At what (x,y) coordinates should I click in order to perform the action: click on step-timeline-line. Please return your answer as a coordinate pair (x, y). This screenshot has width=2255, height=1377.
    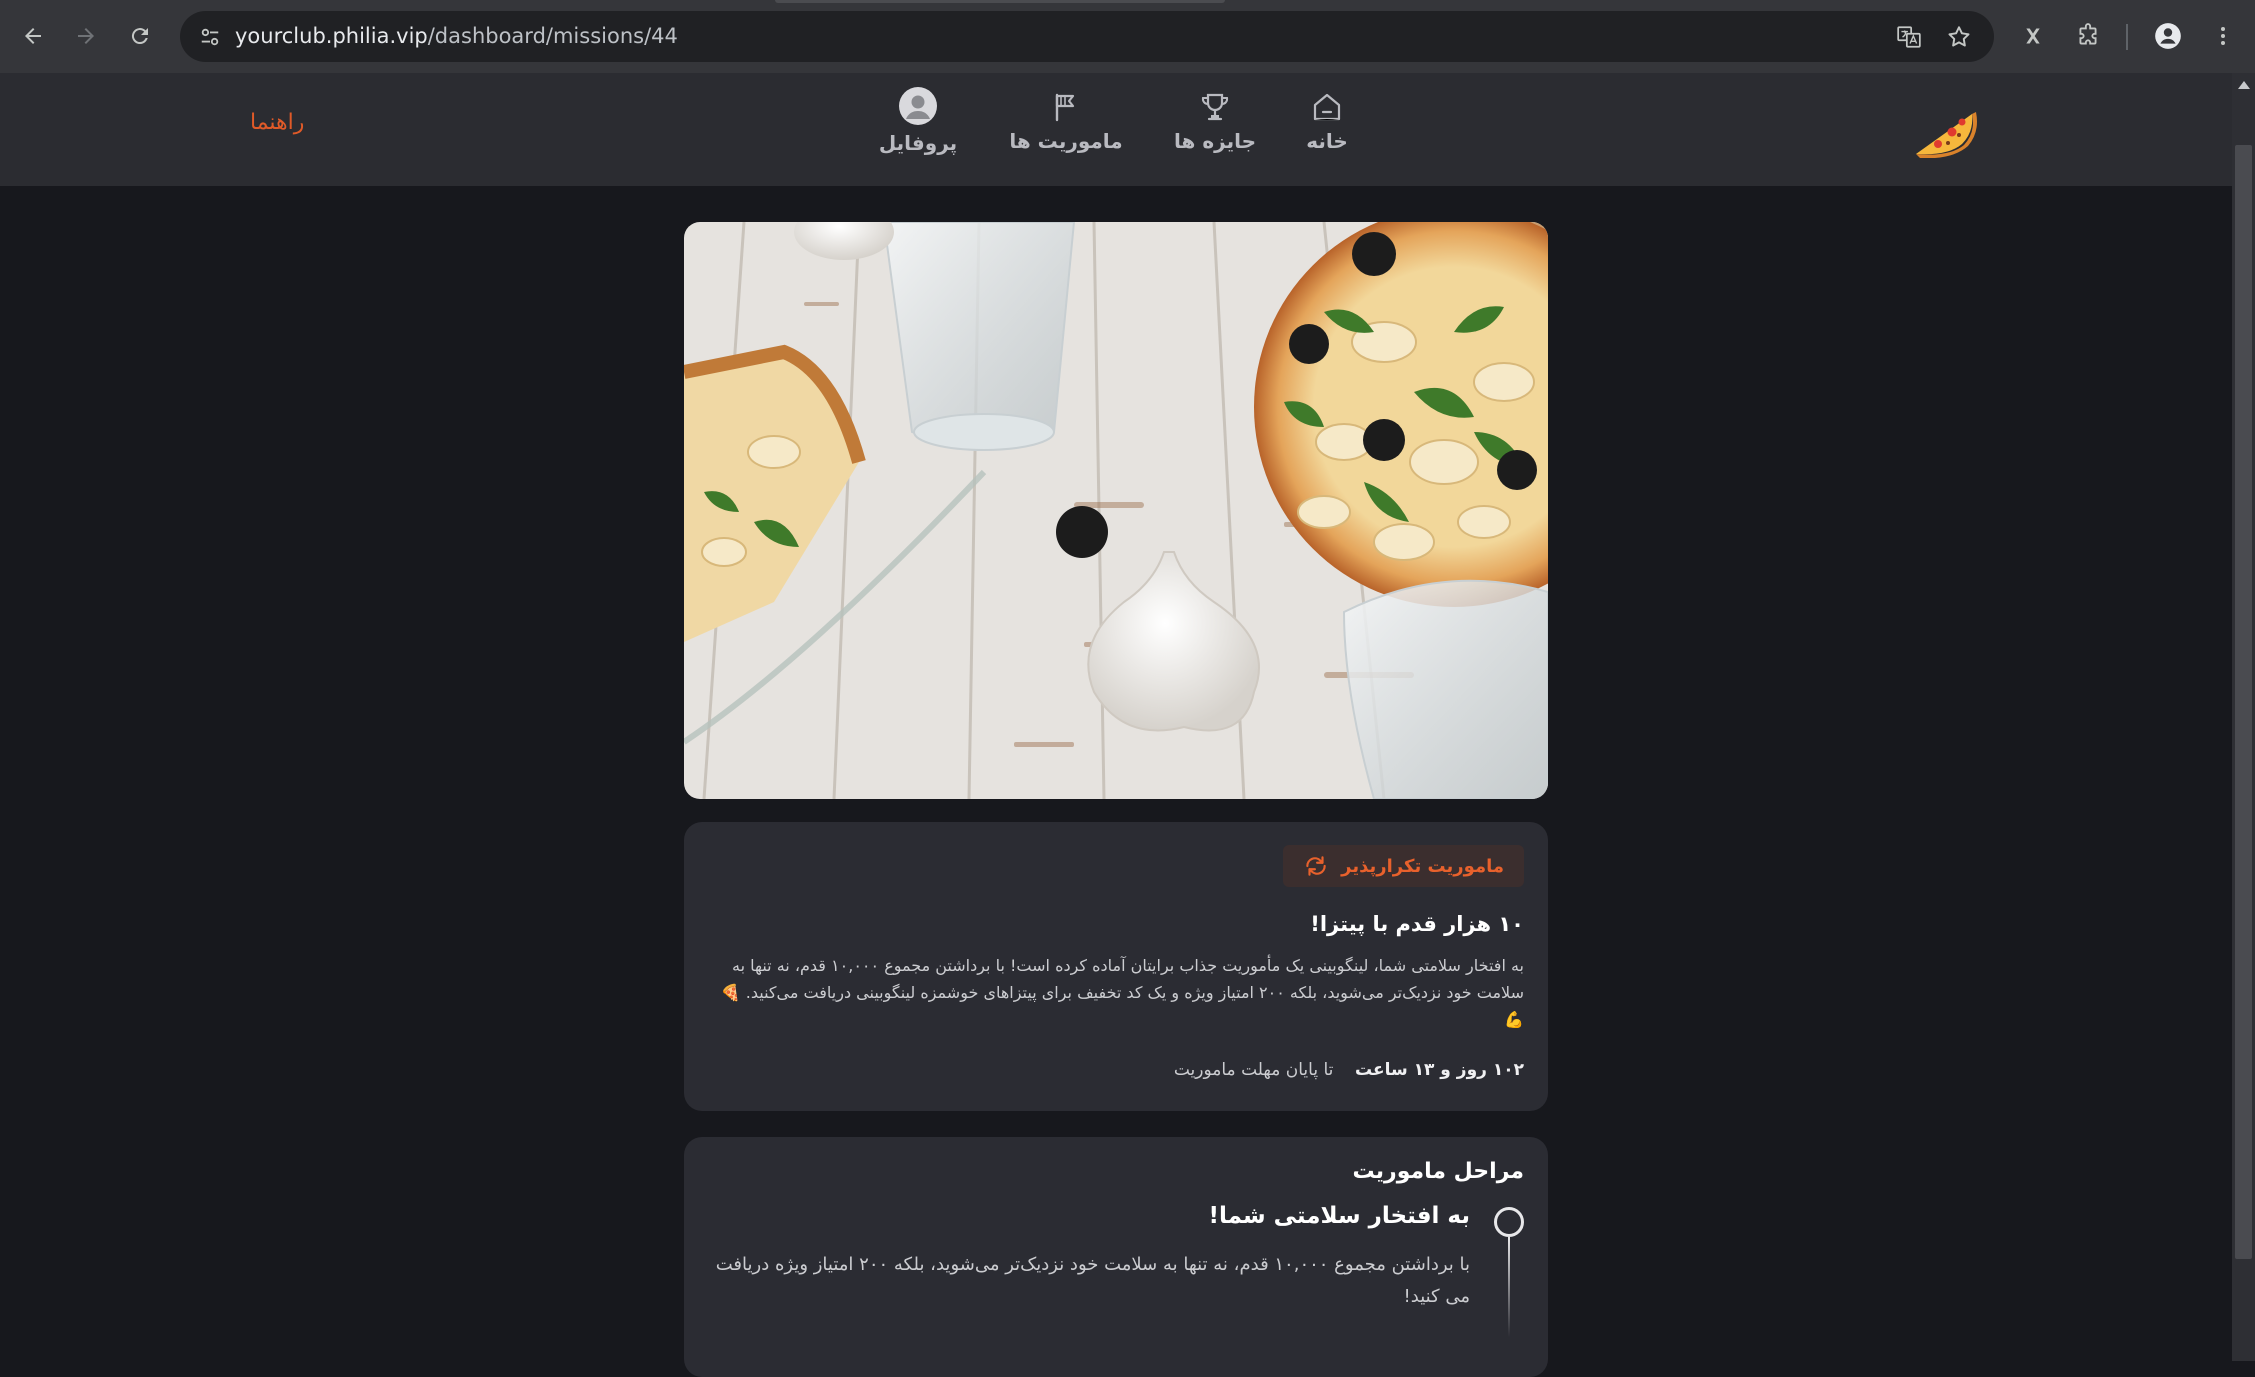
    Looking at the image, I should click on (1509, 1287).